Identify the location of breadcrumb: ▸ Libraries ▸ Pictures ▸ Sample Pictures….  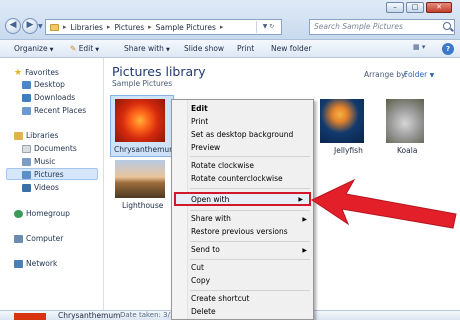
(163, 27).